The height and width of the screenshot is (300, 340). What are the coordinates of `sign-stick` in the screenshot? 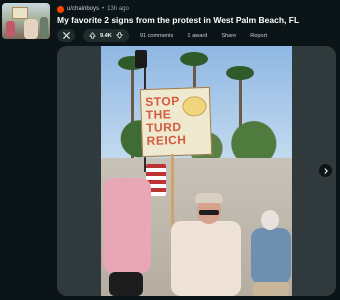 It's located at (172, 193).